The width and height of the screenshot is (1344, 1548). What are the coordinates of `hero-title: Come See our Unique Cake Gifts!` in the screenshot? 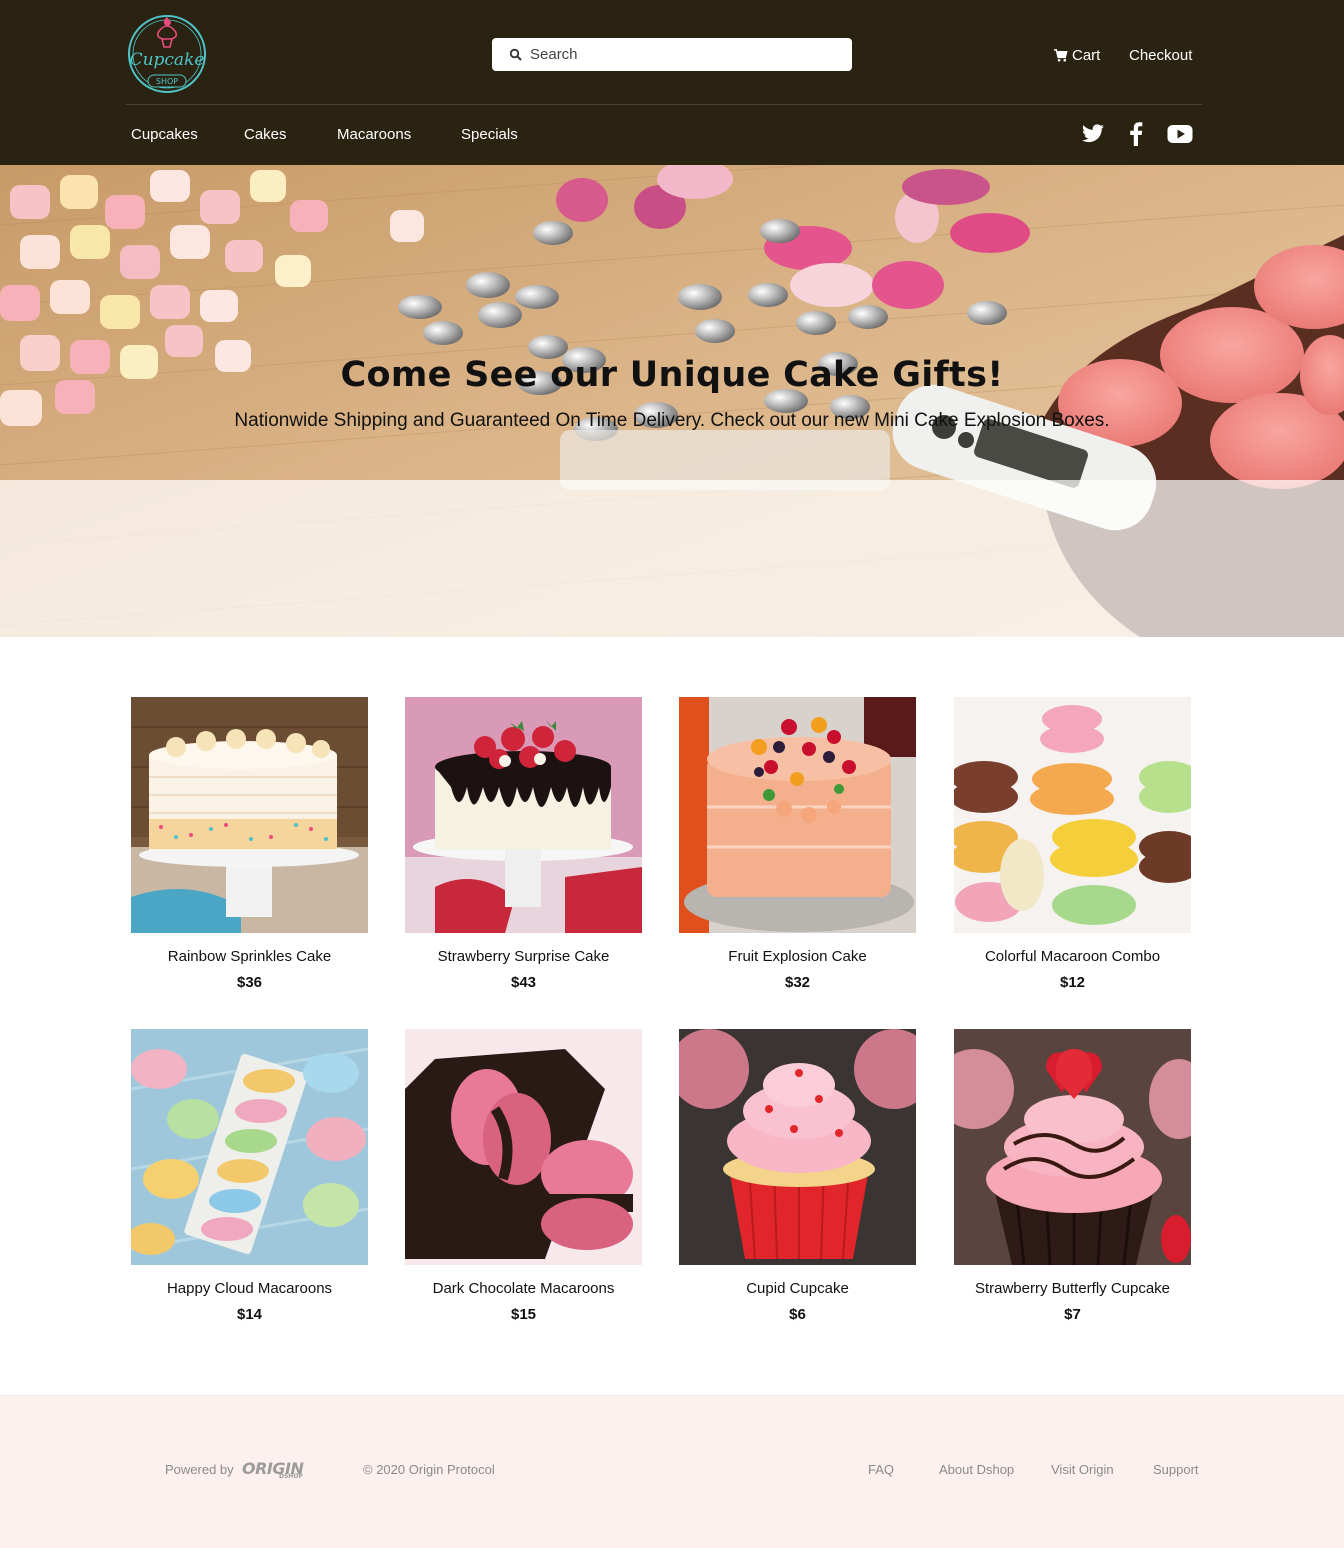 It's located at (672, 375).